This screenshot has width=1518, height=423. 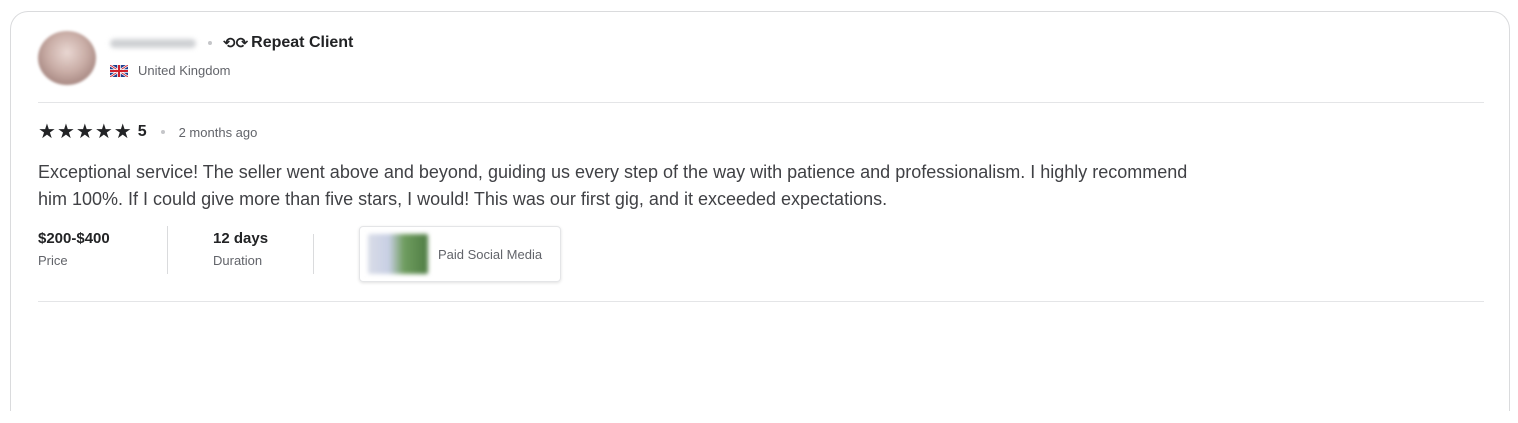 What do you see at coordinates (238, 260) in the screenshot?
I see `duration-label: Duration` at bounding box center [238, 260].